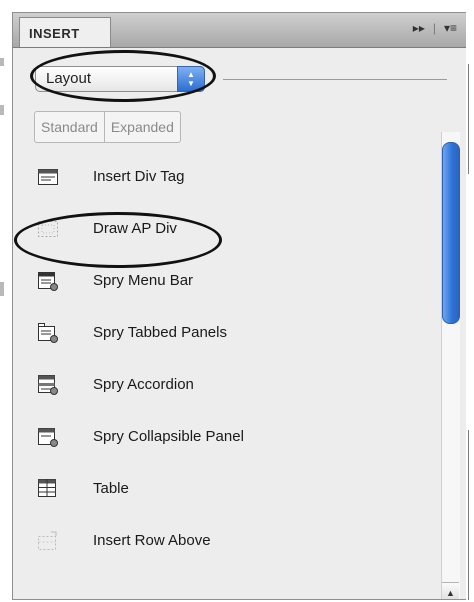 The width and height of the screenshot is (474, 602). I want to click on view-toggle: Standard Expanded, so click(107, 127).